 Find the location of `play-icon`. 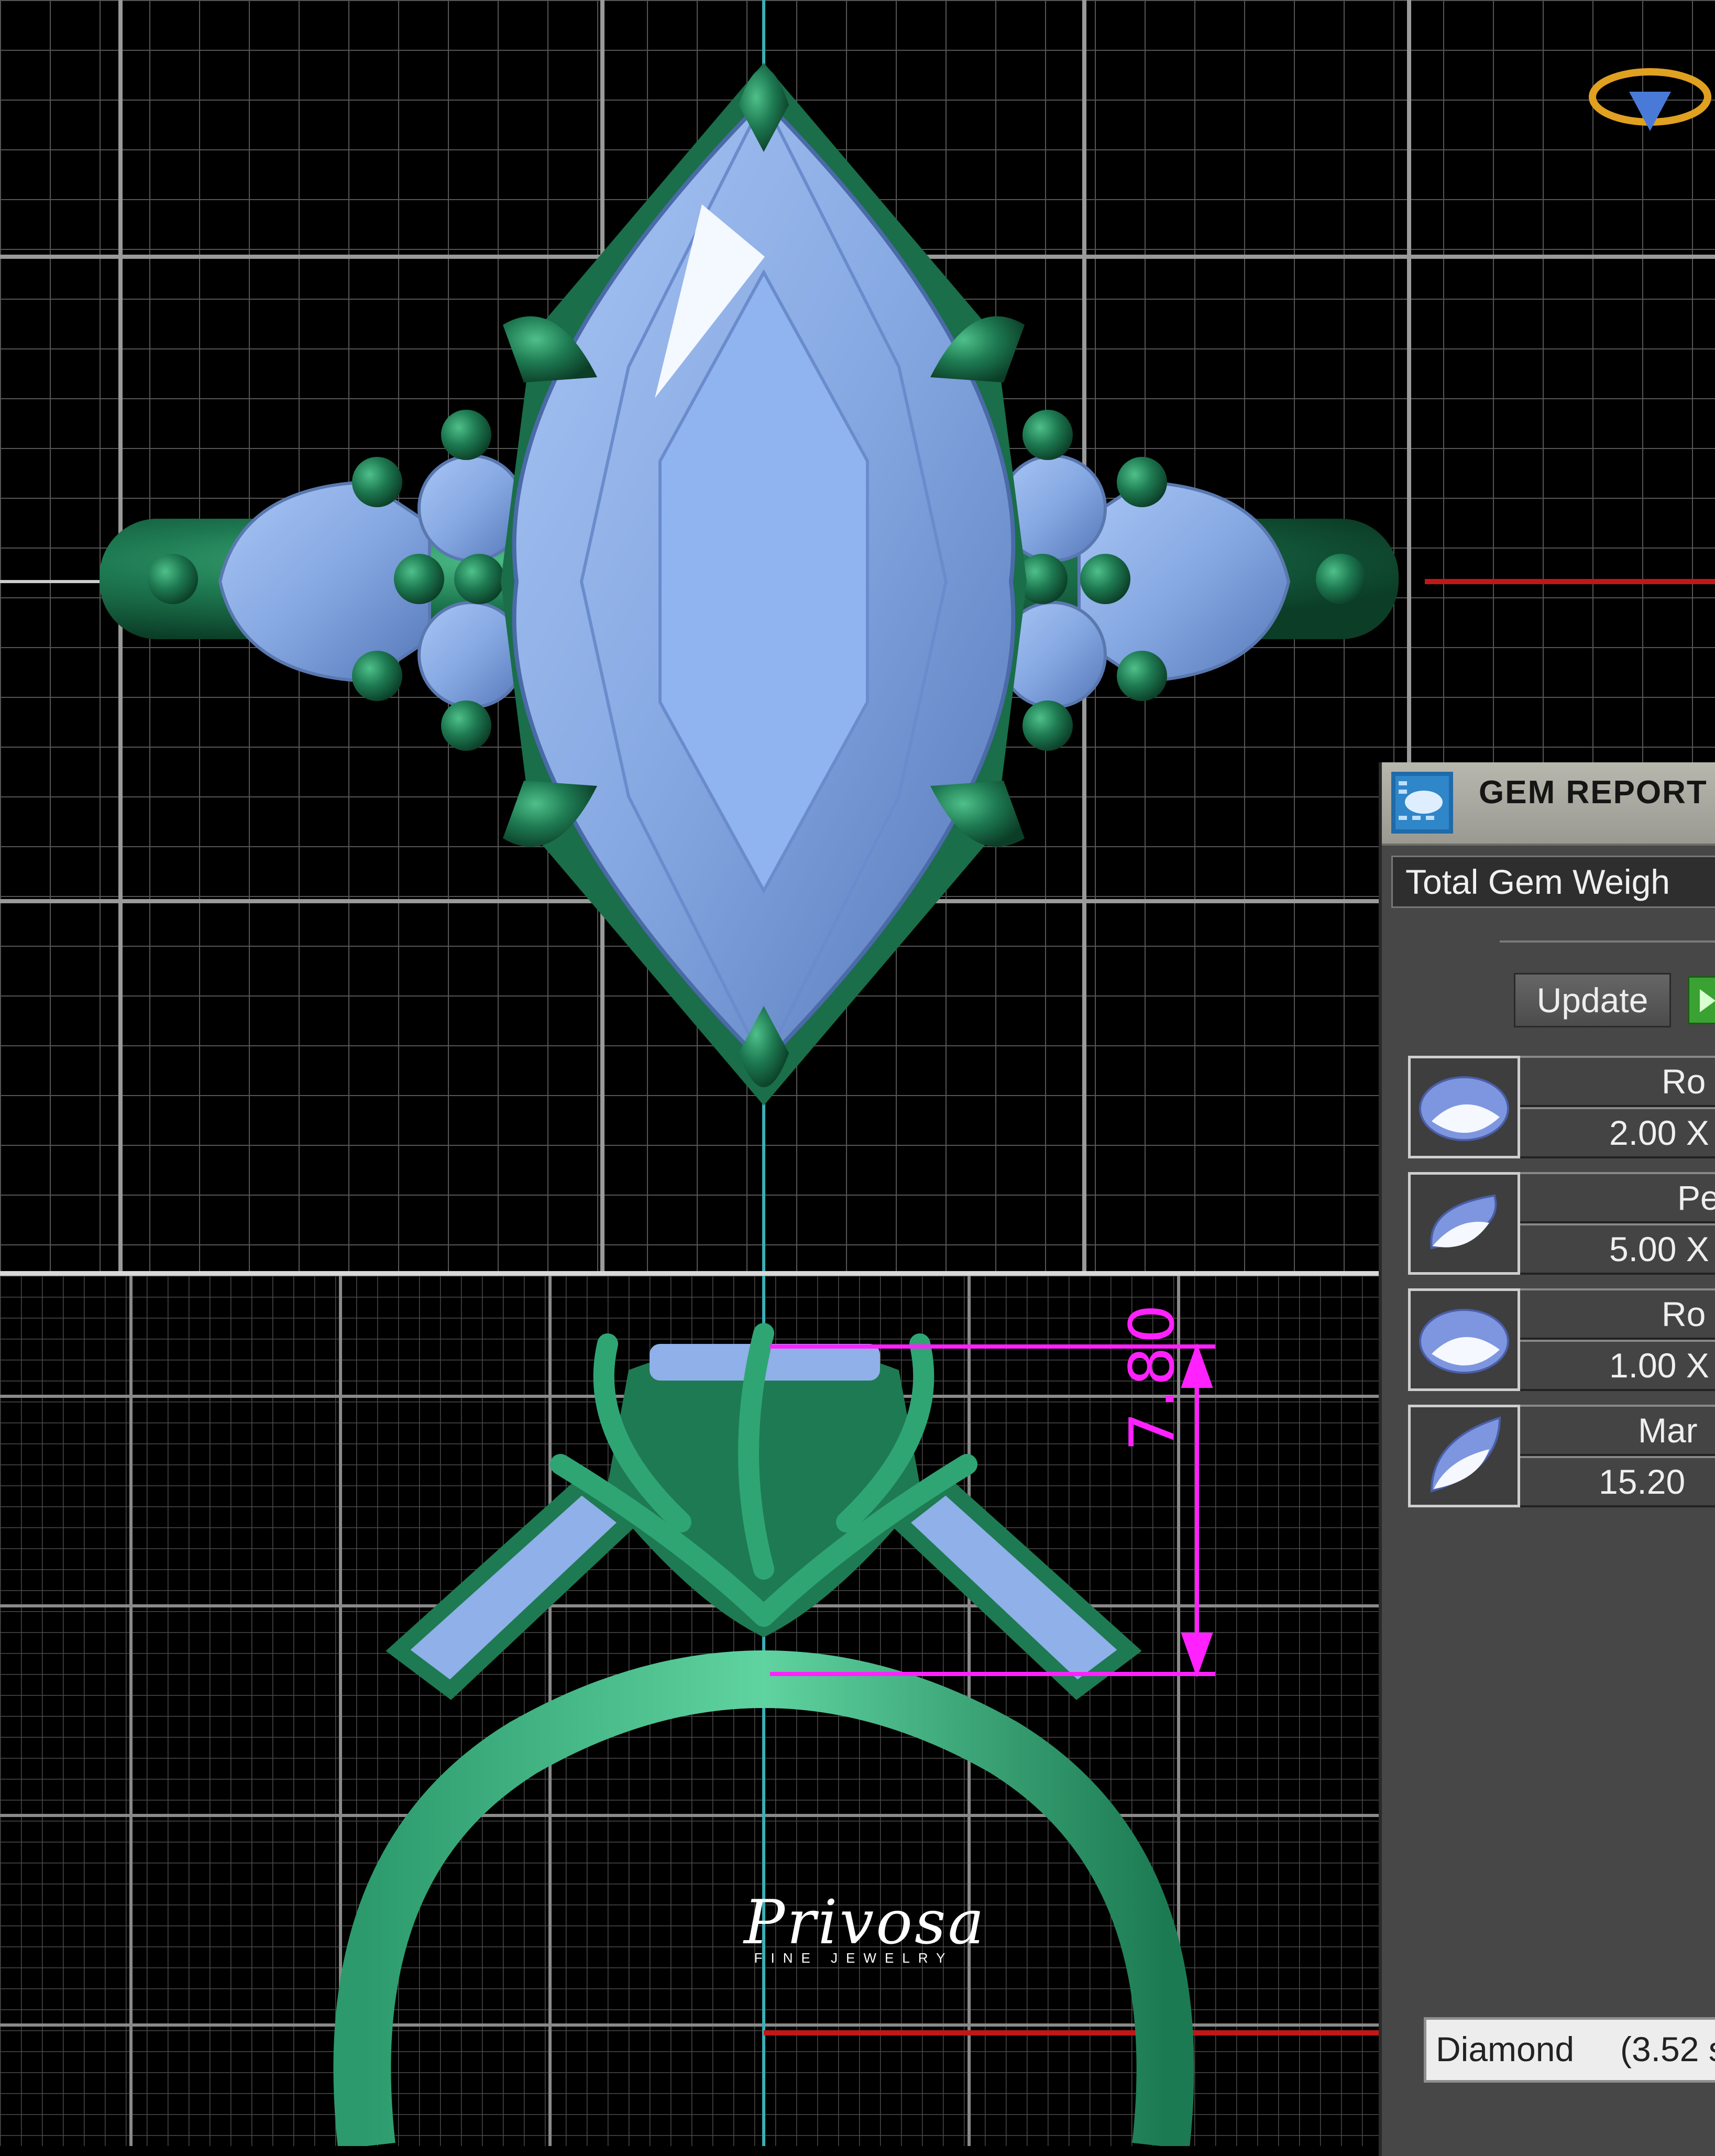

play-icon is located at coordinates (1707, 1000).